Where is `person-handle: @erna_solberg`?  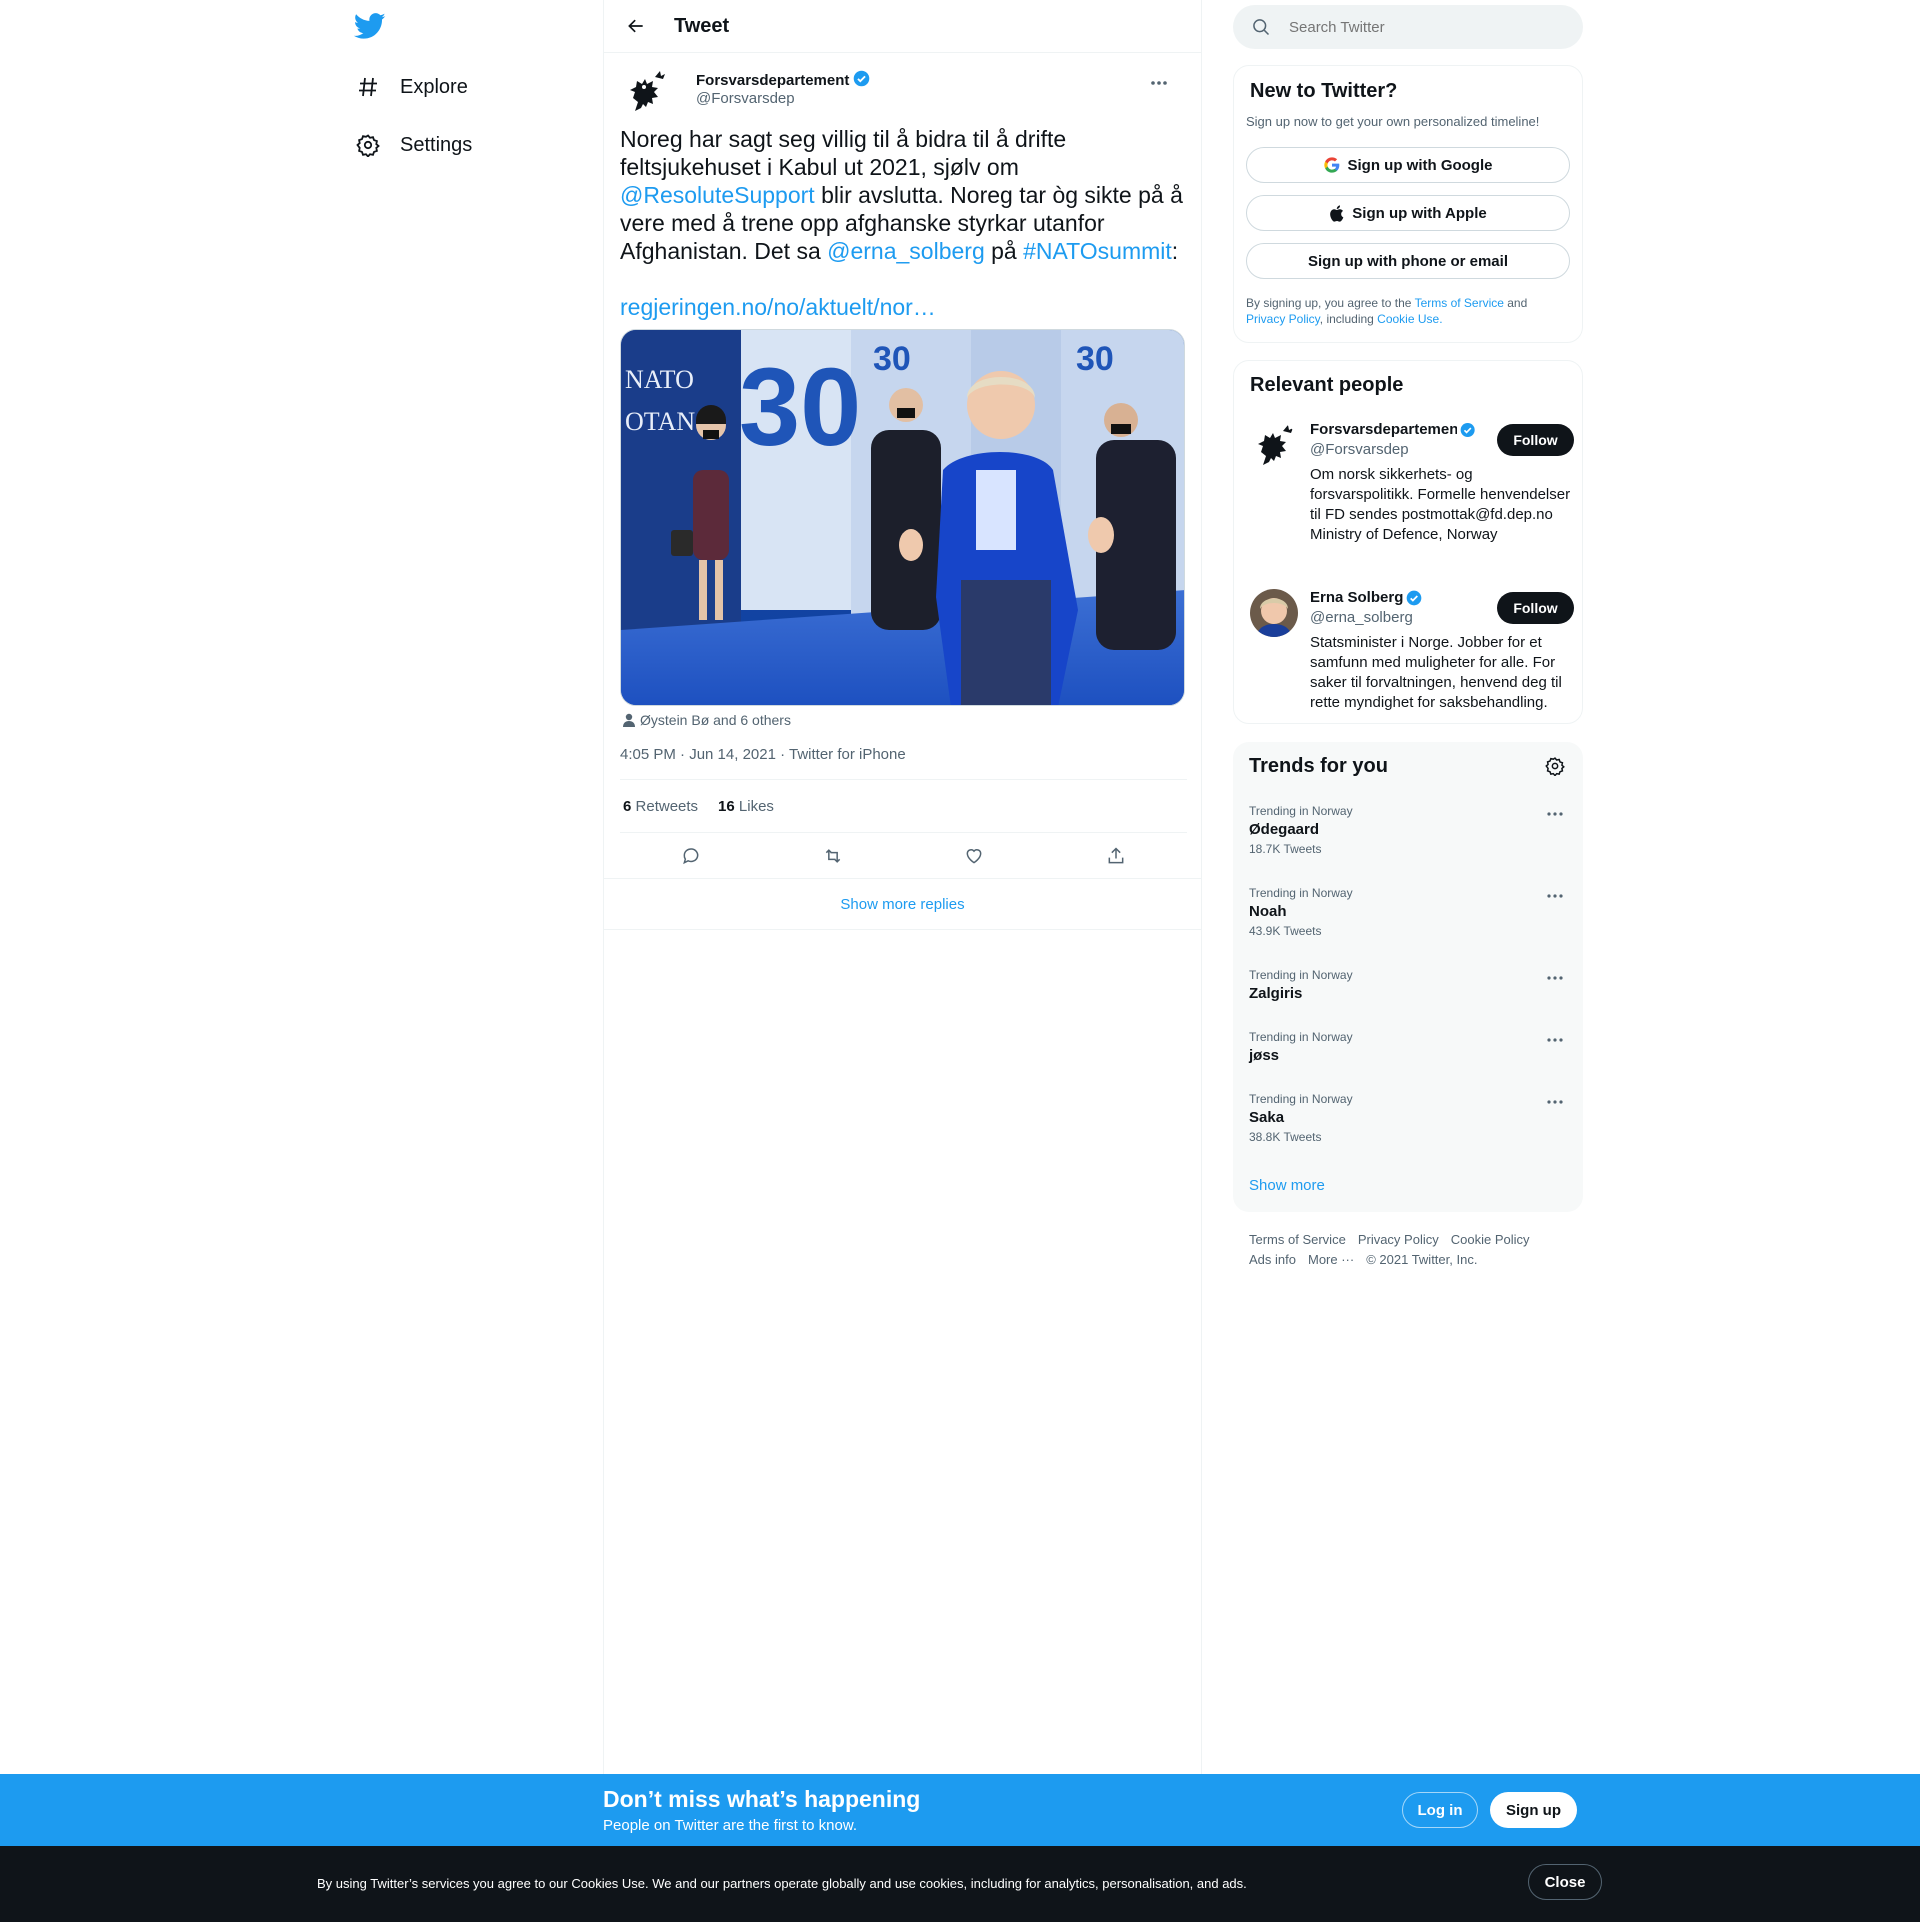 person-handle: @erna_solberg is located at coordinates (1361, 617).